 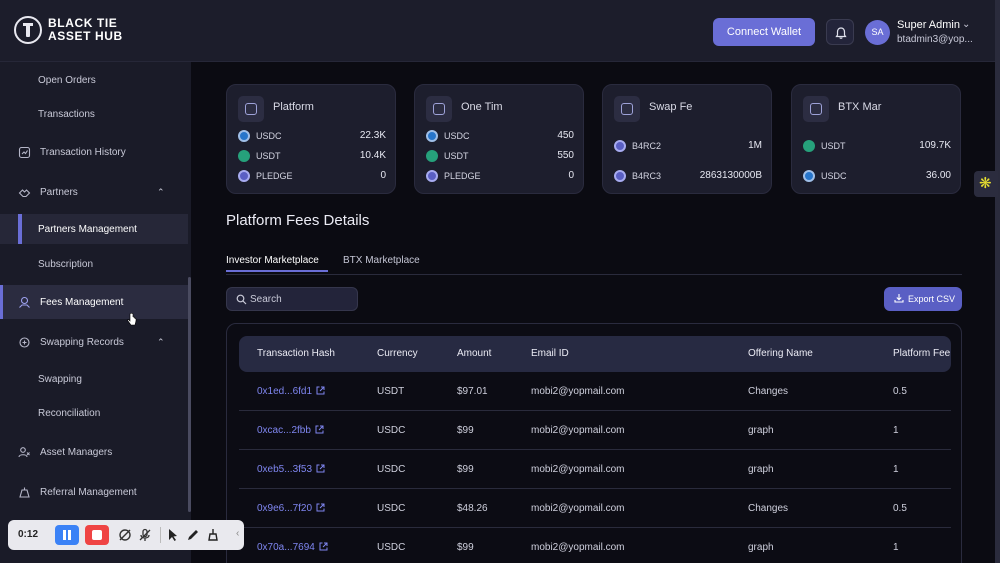 What do you see at coordinates (397, 353) in the screenshot?
I see `column-header: Currency` at bounding box center [397, 353].